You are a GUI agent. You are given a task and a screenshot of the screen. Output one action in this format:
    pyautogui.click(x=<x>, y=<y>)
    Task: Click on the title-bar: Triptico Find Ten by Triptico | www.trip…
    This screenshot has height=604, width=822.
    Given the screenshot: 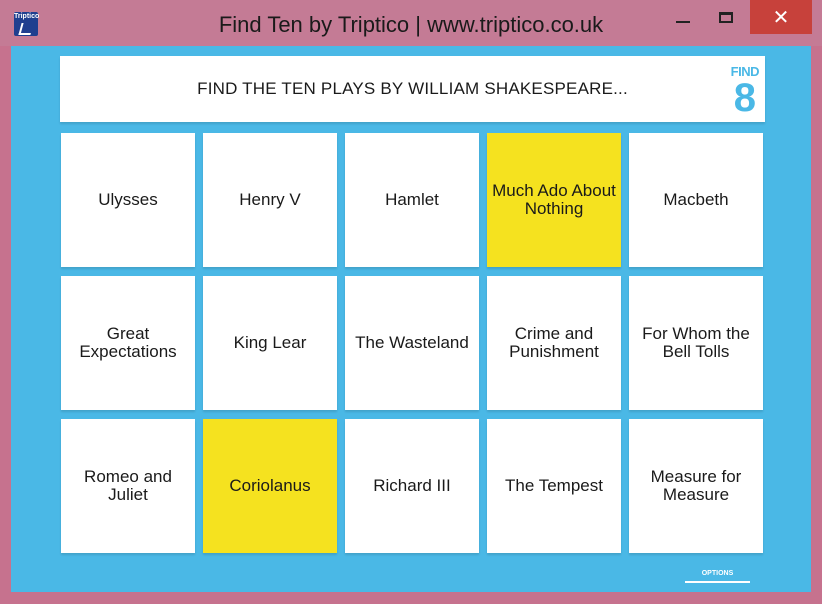 What is the action you would take?
    pyautogui.click(x=411, y=23)
    